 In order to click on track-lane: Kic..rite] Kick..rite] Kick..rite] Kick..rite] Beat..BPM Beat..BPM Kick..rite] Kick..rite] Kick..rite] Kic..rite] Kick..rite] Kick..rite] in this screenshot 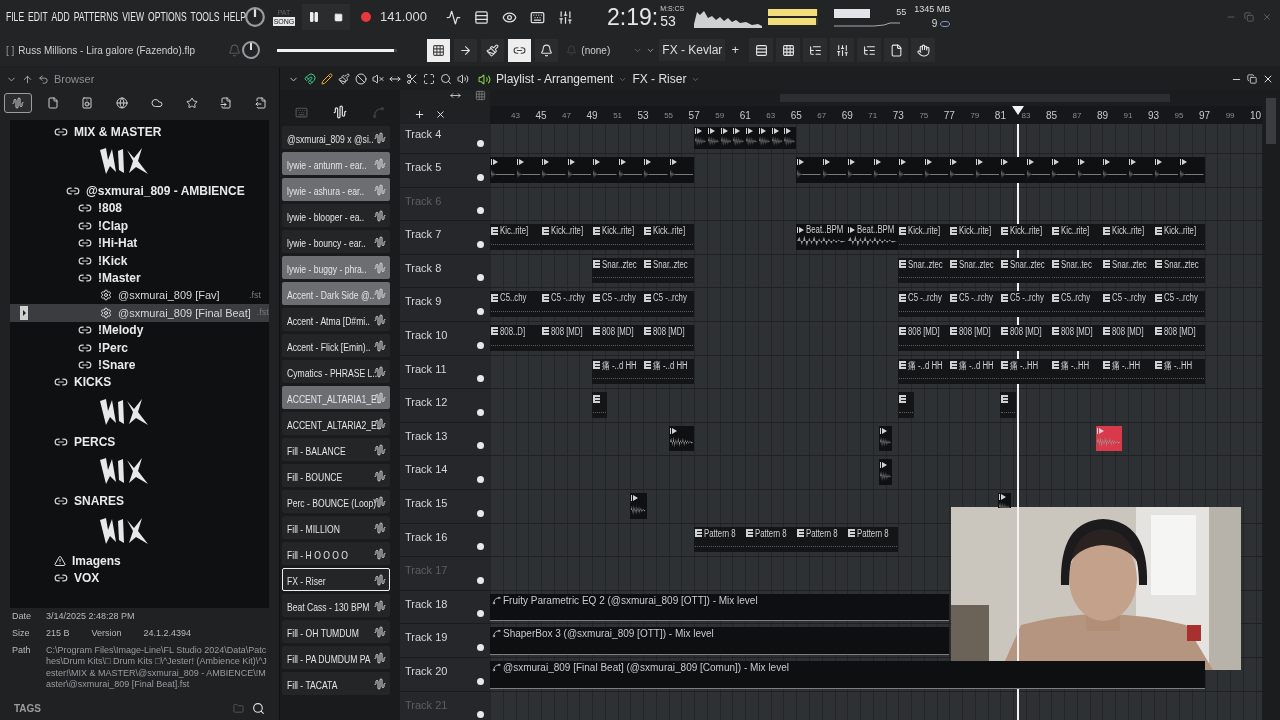, I will do `click(876, 238)`.